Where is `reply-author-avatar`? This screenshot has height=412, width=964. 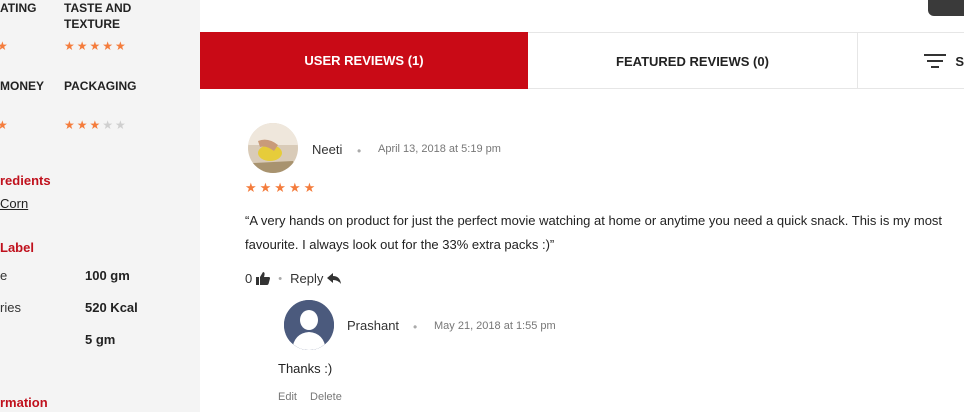
reply-author-avatar is located at coordinates (309, 325).